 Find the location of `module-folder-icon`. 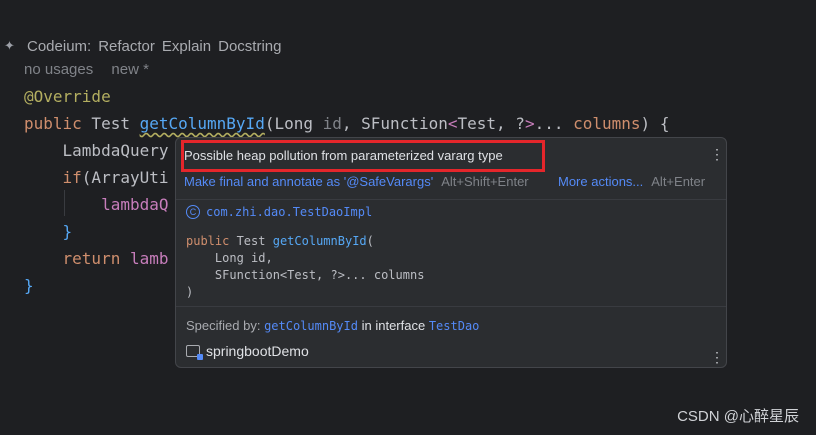

module-folder-icon is located at coordinates (194, 352).